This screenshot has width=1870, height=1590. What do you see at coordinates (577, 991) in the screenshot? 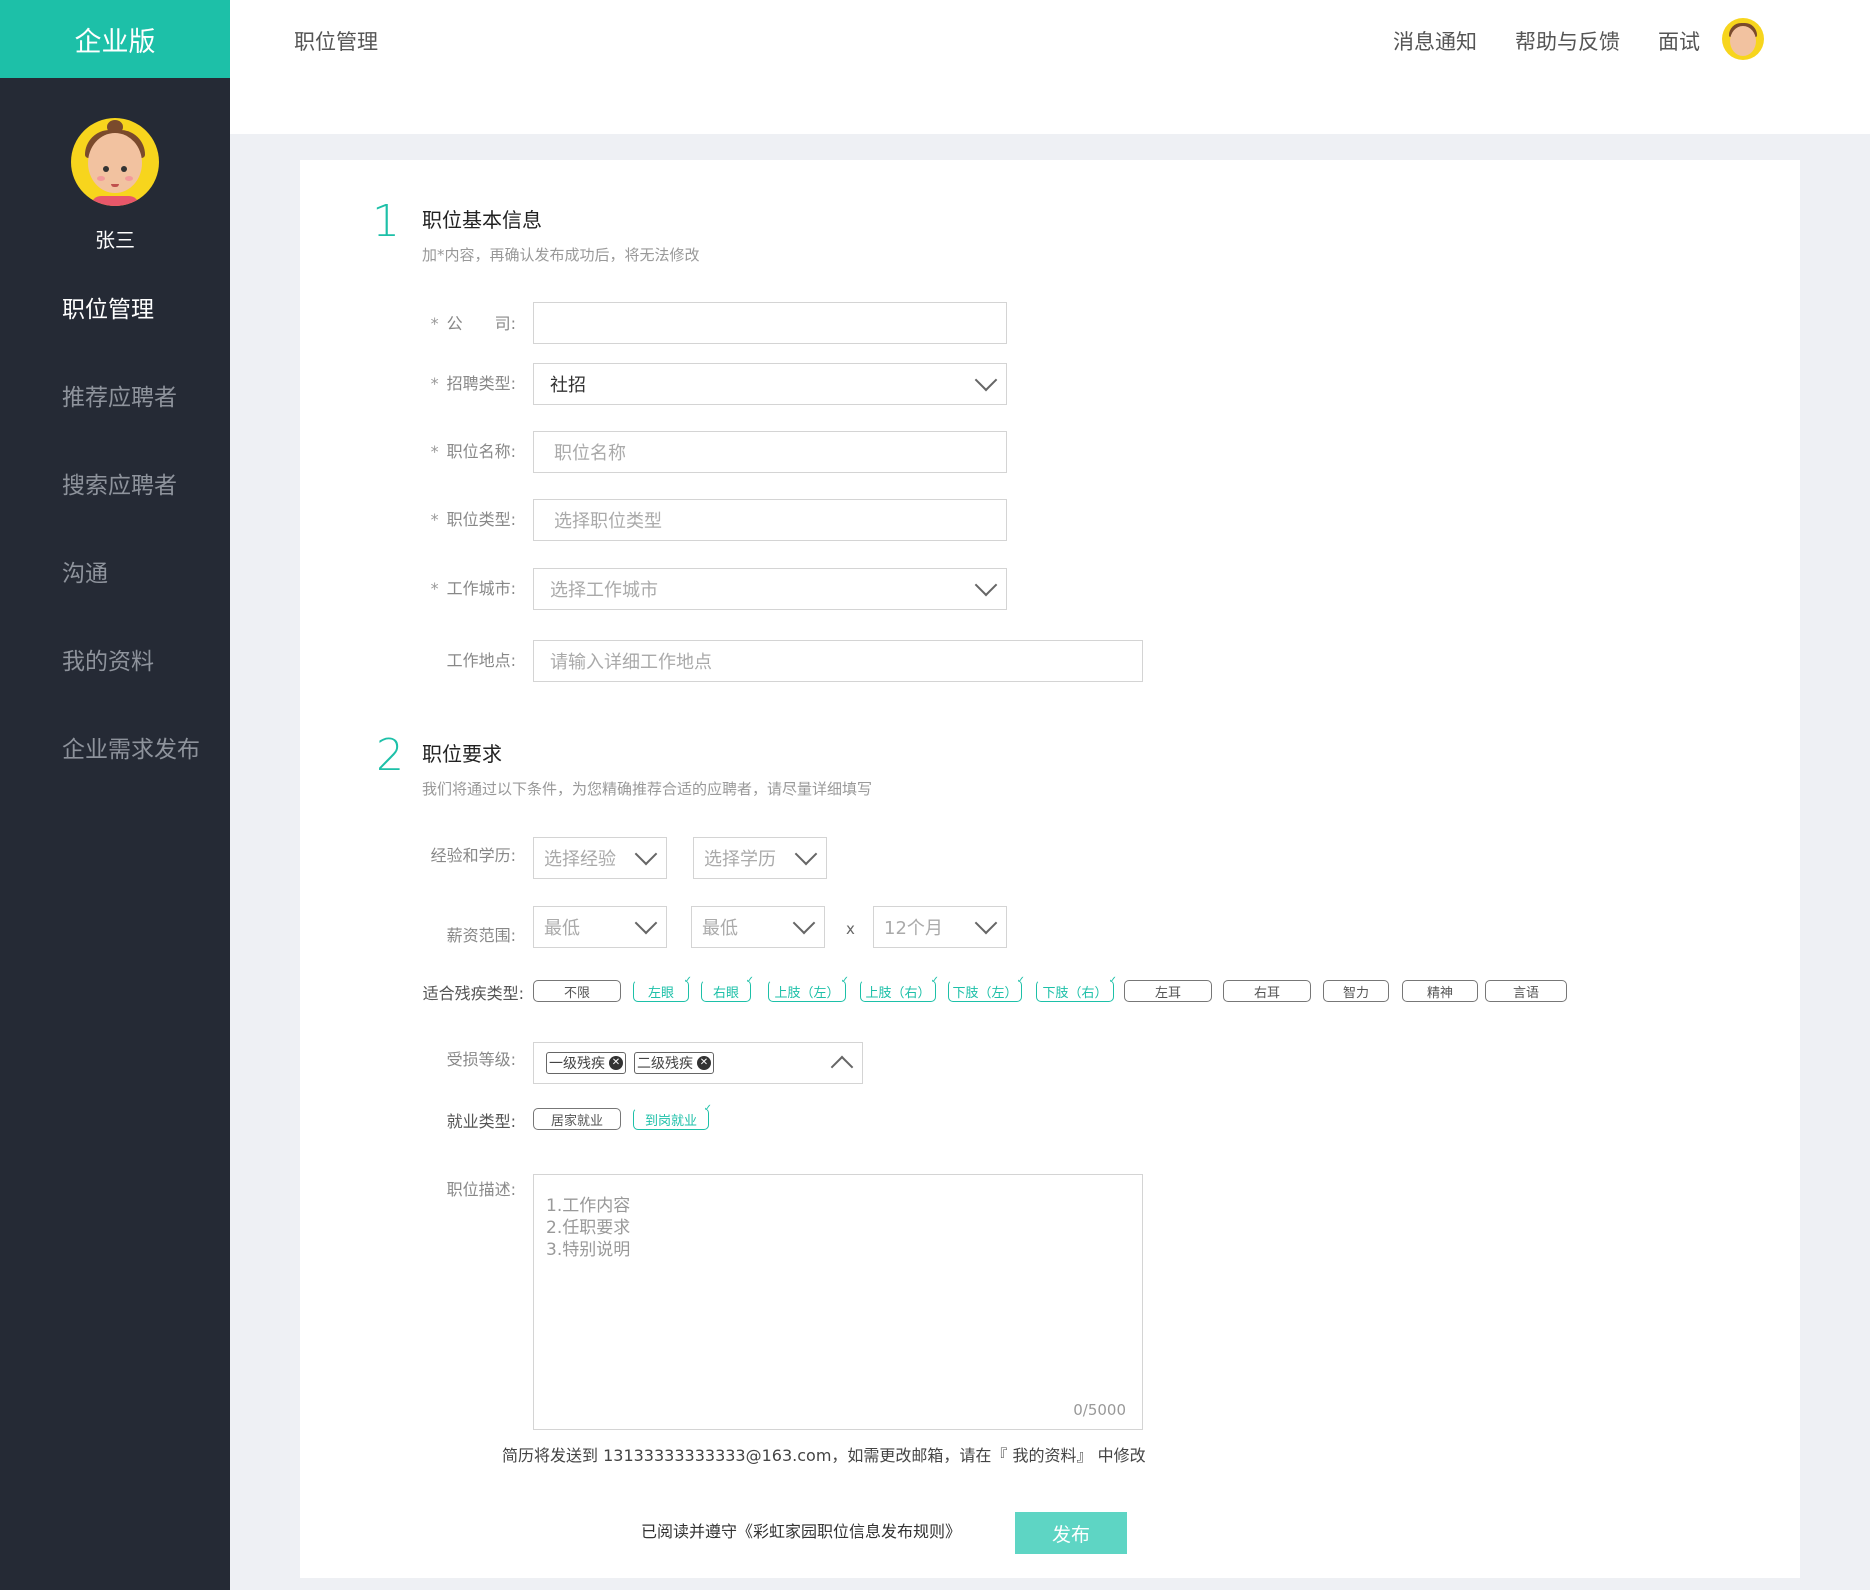
I see `disability-tag-unlimited: 不限` at bounding box center [577, 991].